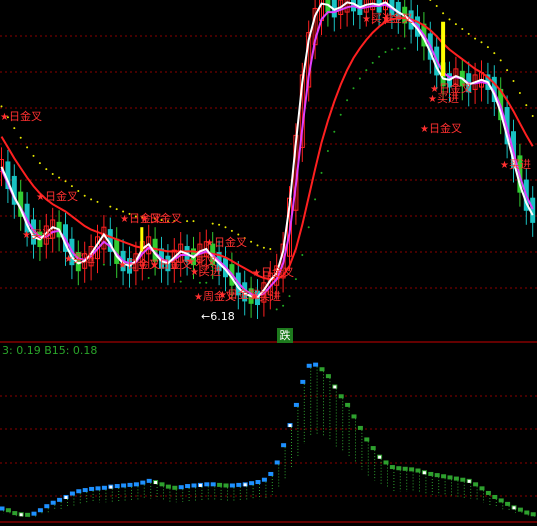 This screenshot has height=526, width=537. What do you see at coordinates (434, 89) in the screenshot?
I see `signal-star-17: ★` at bounding box center [434, 89].